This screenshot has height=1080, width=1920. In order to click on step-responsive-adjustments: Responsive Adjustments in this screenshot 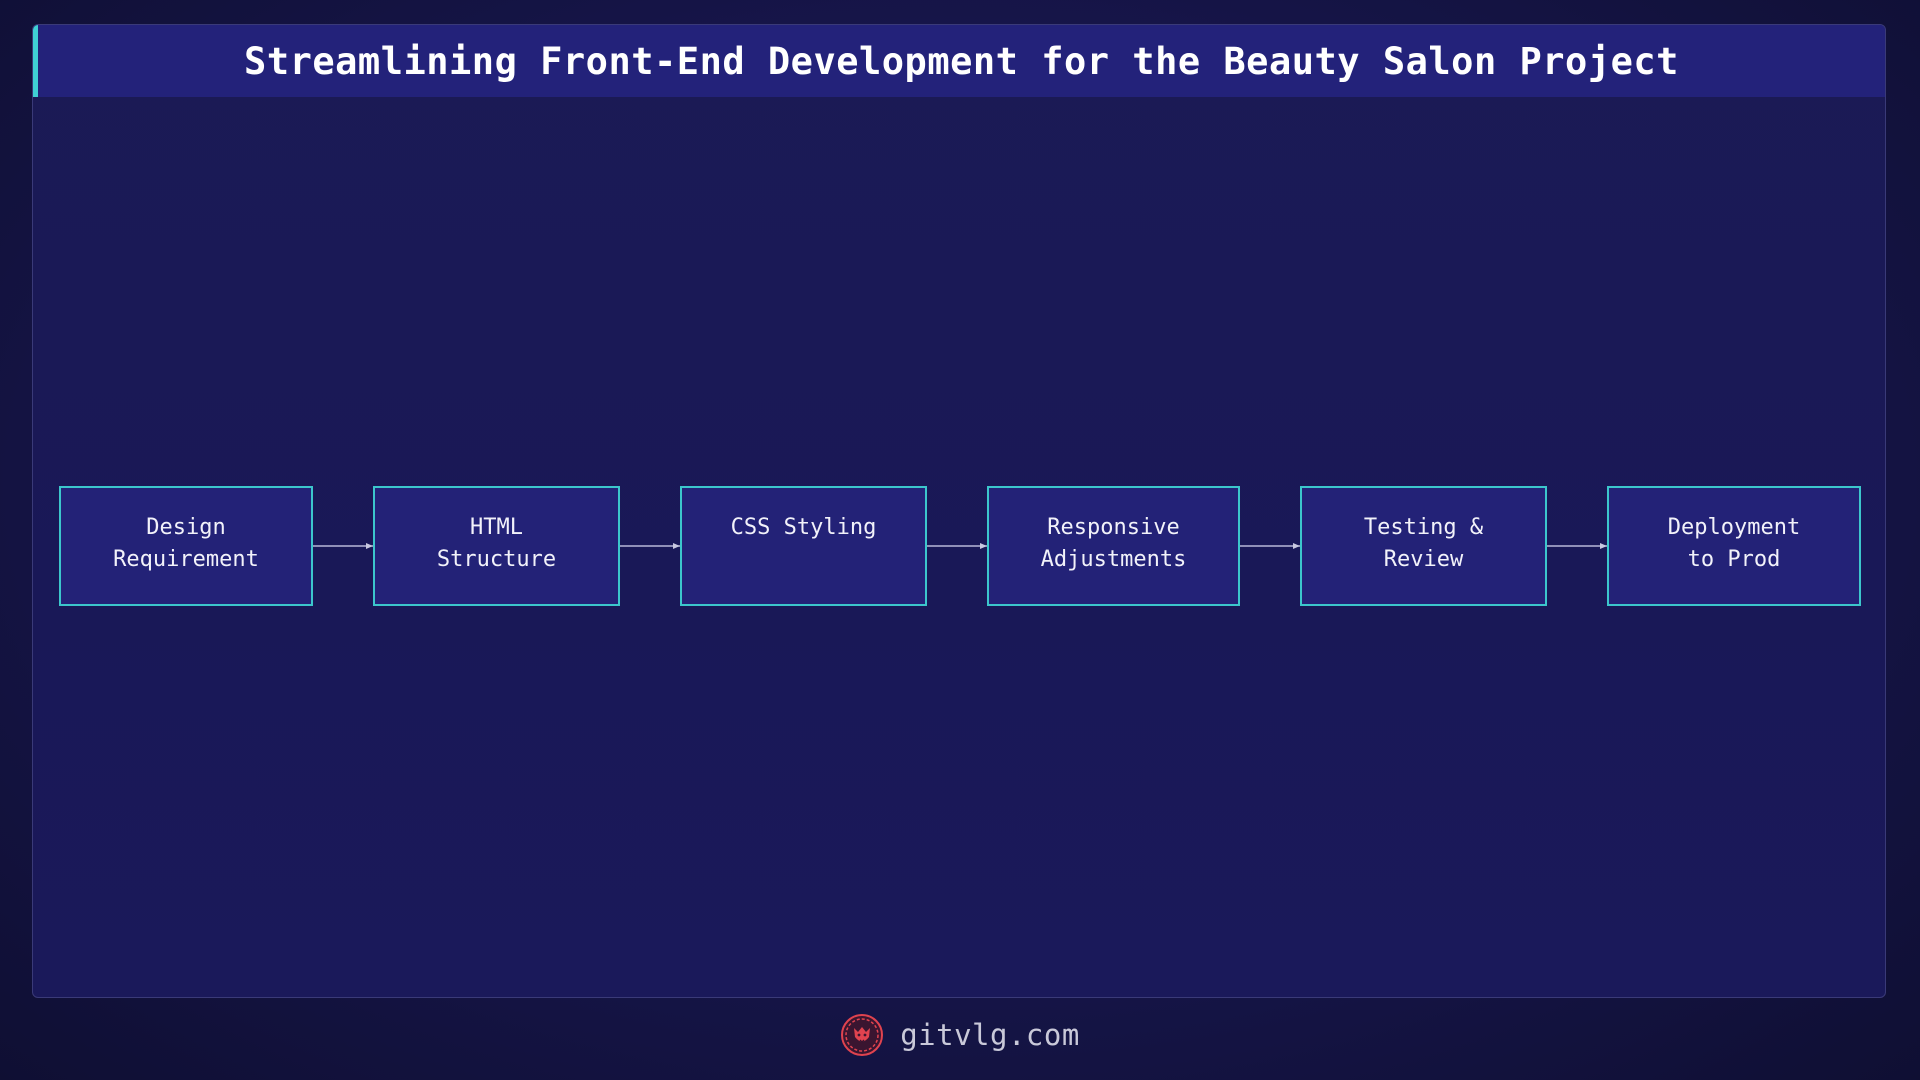, I will do `click(1113, 546)`.